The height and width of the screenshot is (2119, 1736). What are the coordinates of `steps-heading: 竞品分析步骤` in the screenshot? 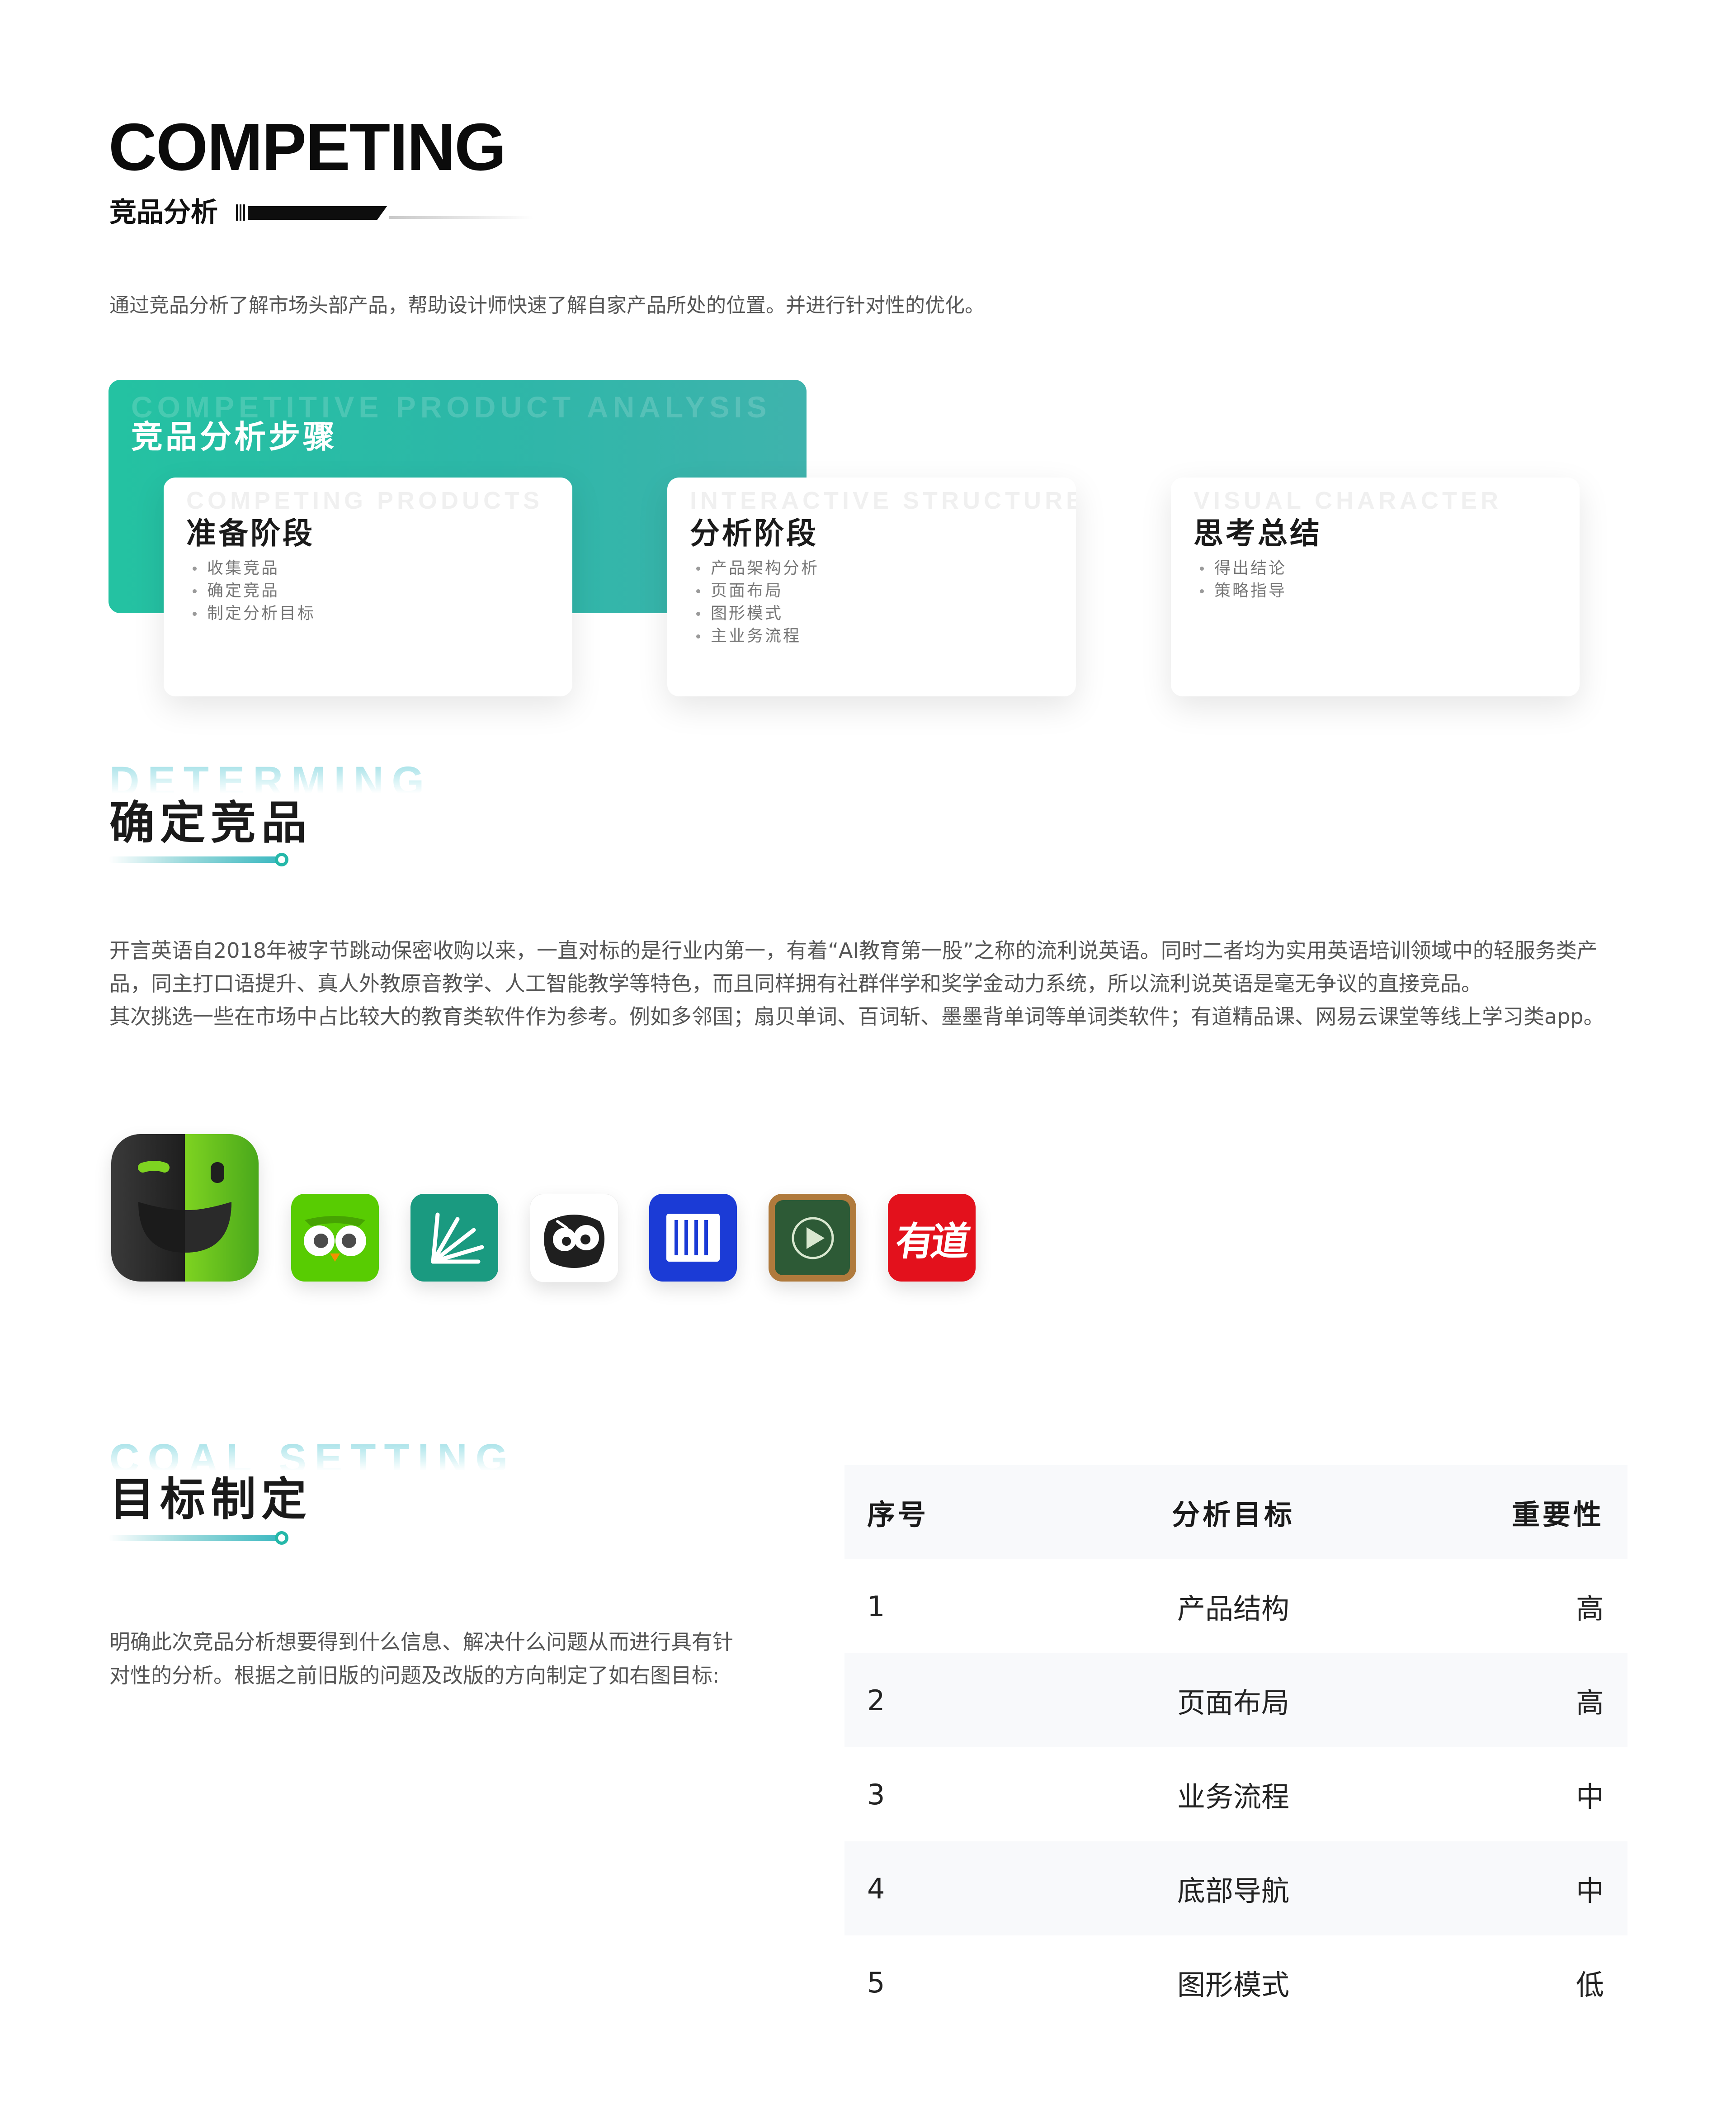 It's located at (234, 436).